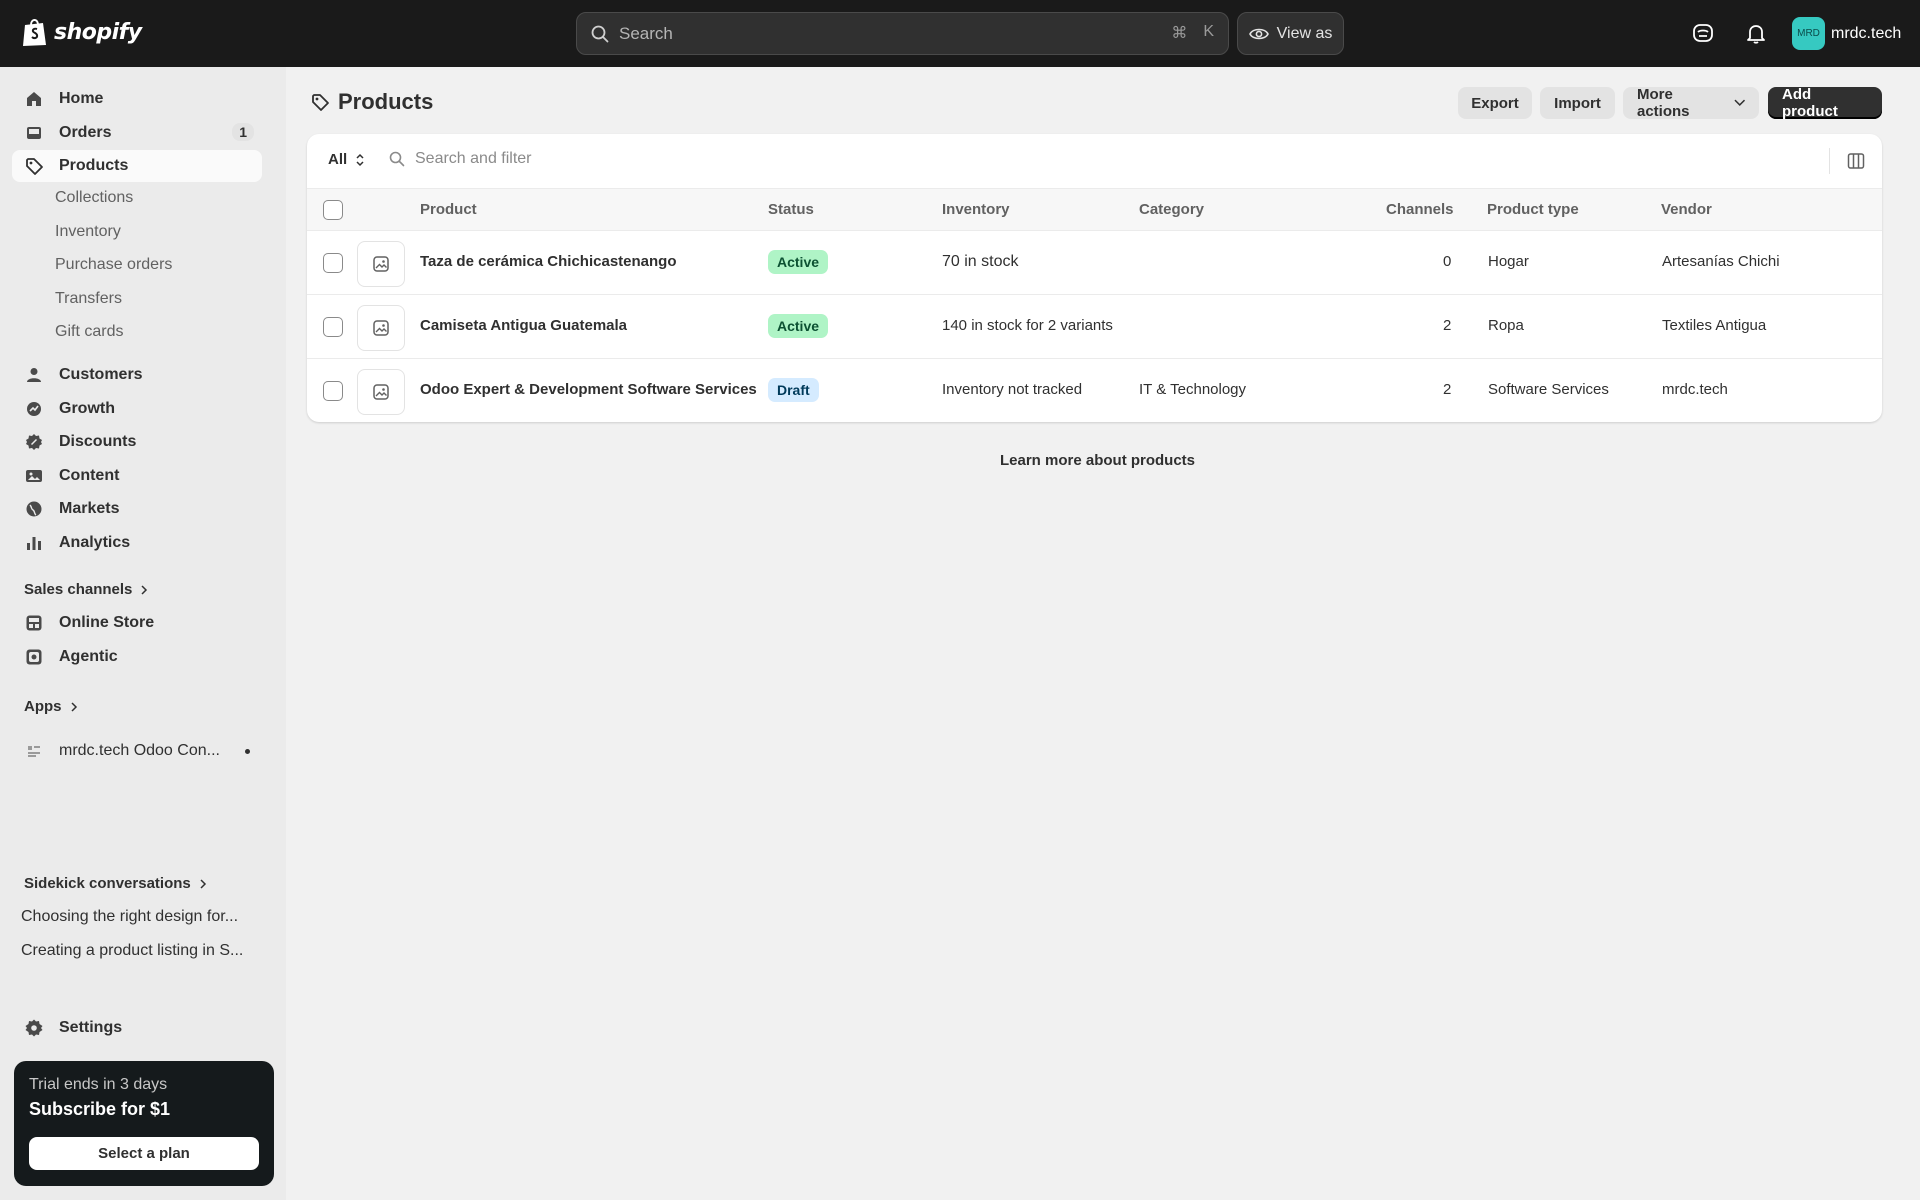 Image resolution: width=1920 pixels, height=1200 pixels. What do you see at coordinates (137, 409) in the screenshot?
I see `sidebar-item-growth: Growth` at bounding box center [137, 409].